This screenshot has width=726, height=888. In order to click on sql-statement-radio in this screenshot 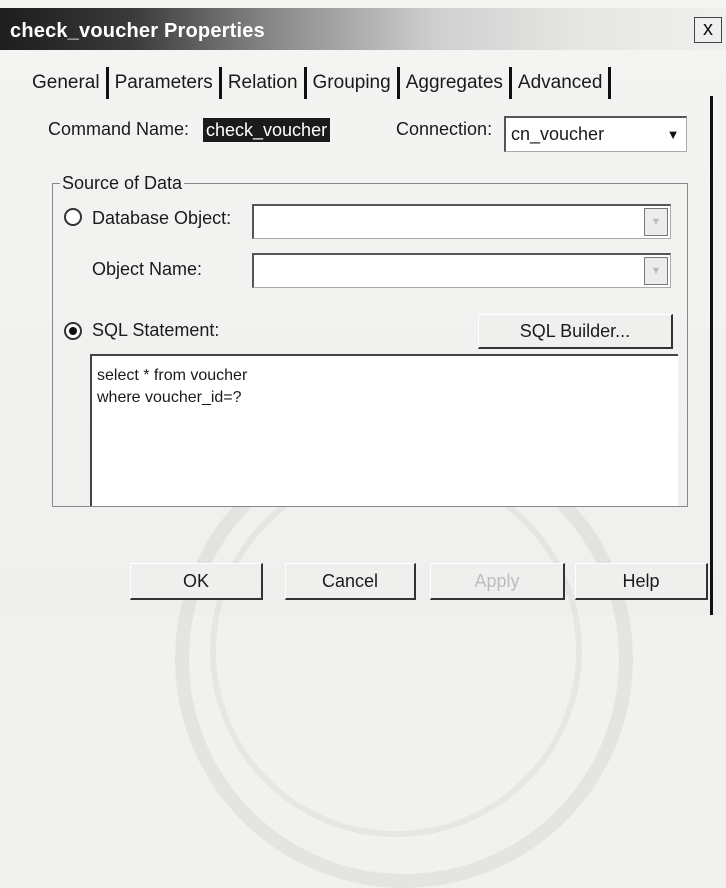, I will do `click(73, 331)`.